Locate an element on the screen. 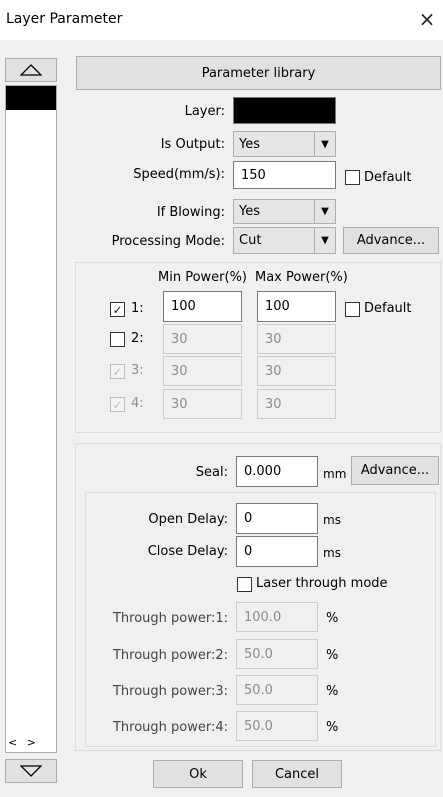  if-blowing-value: Yes is located at coordinates (249, 211).